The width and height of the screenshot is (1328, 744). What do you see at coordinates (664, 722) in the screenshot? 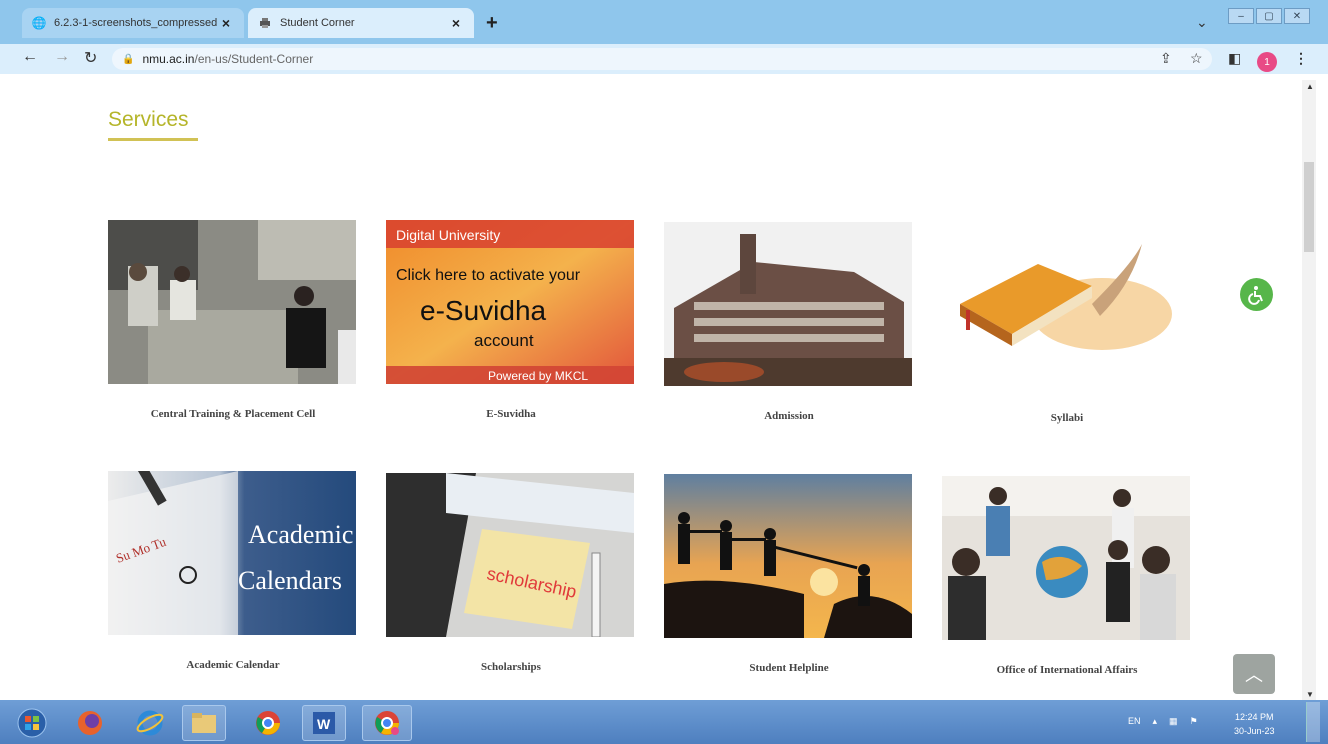
I see `windows-taskbar: W EN ▴ ▦ ⚑ 12:24 PM 30-Jun-23` at bounding box center [664, 722].